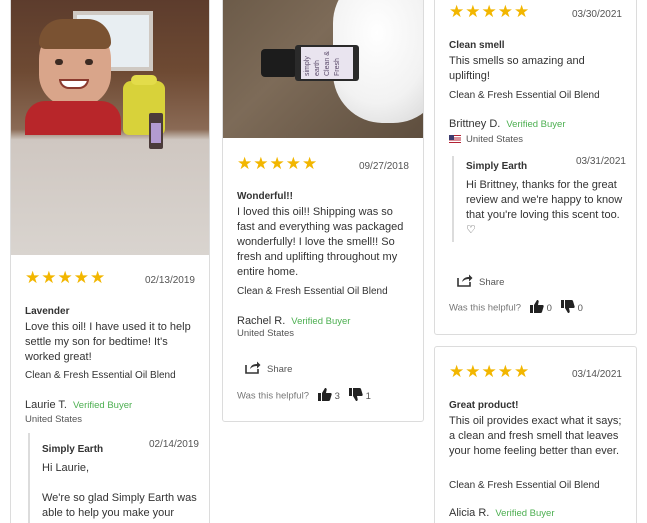 The height and width of the screenshot is (523, 647). What do you see at coordinates (59, 62) in the screenshot?
I see `eye-left` at bounding box center [59, 62].